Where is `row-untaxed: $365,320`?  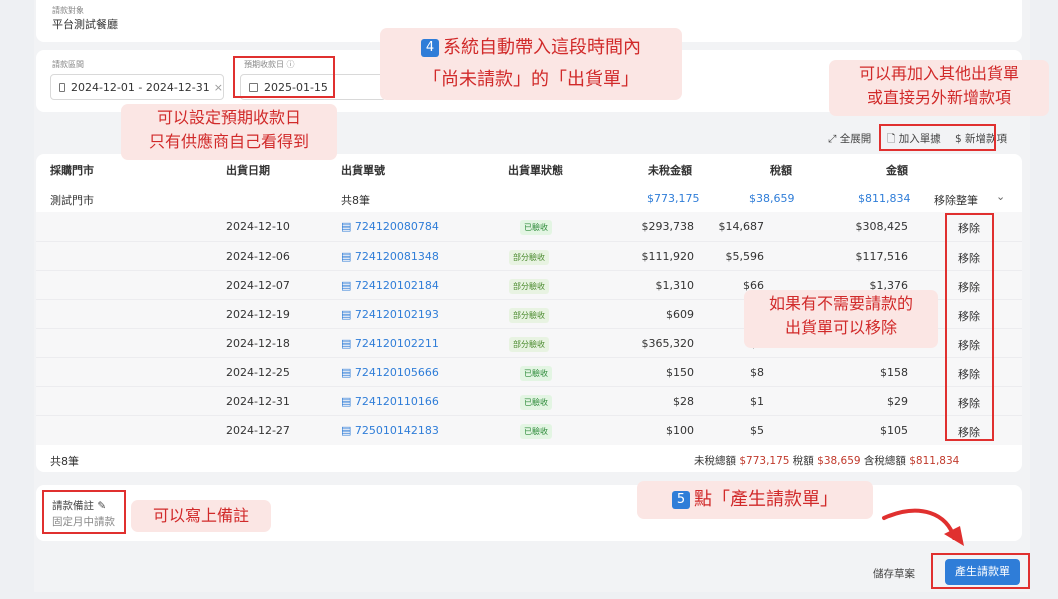 row-untaxed: $365,320 is located at coordinates (668, 343).